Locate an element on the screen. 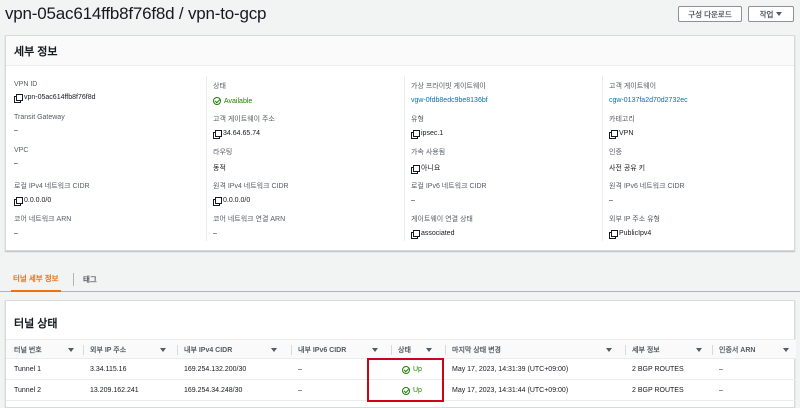 This screenshot has width=800, height=408. detail-label: VPC is located at coordinates (21, 150).